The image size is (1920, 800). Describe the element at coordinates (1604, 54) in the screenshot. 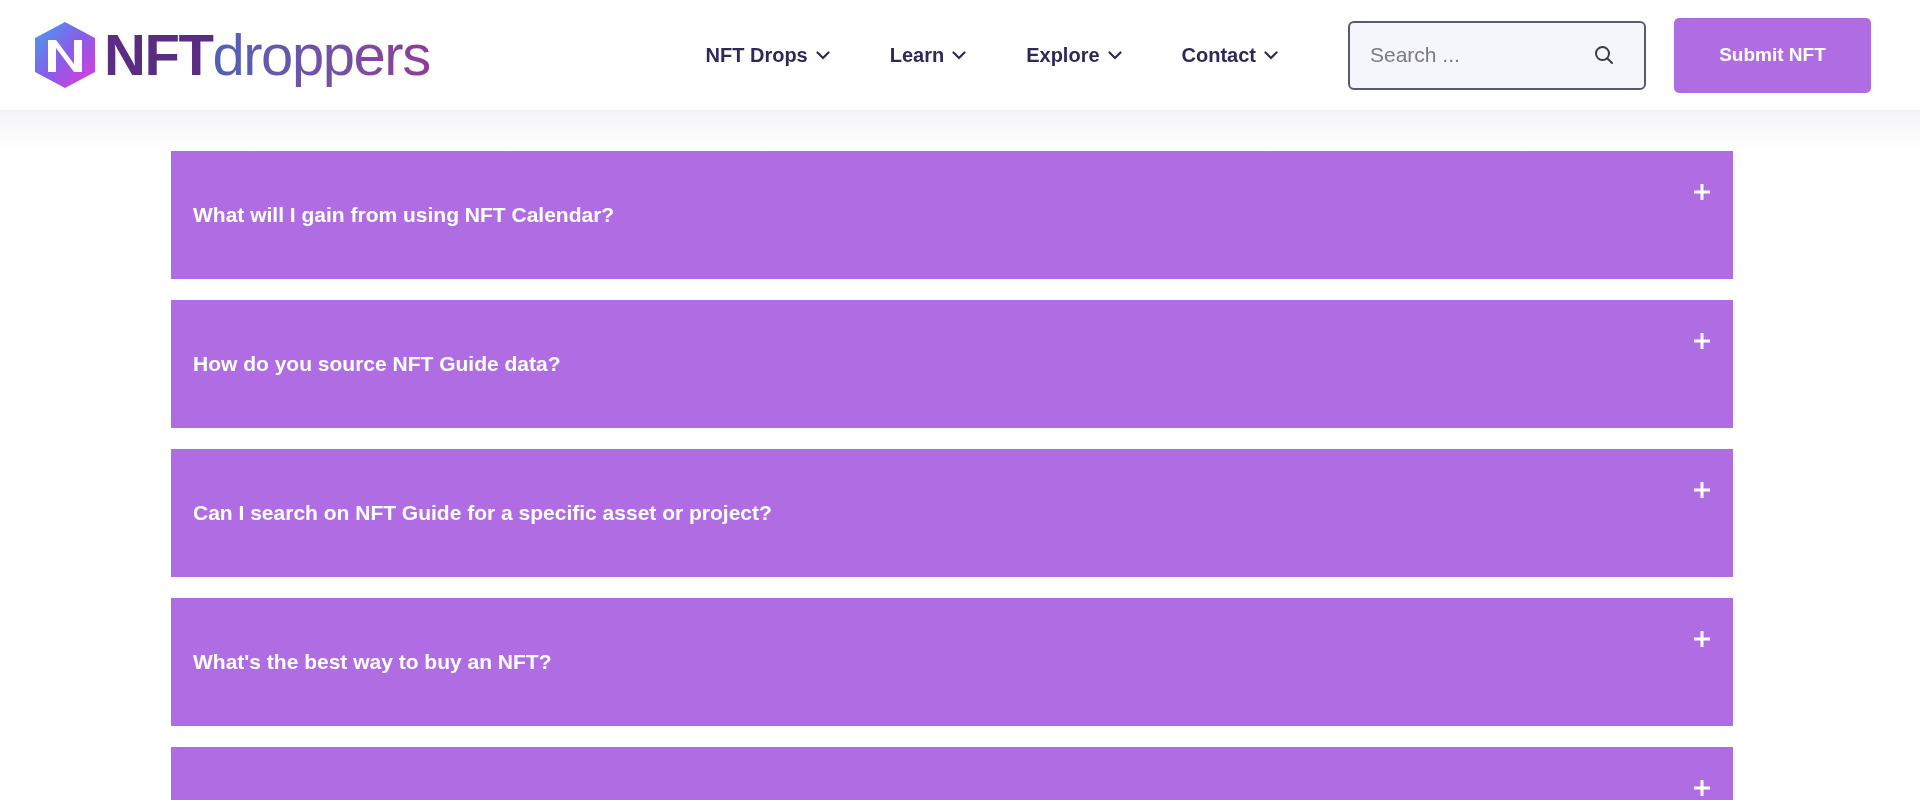

I see `search-icon` at that location.